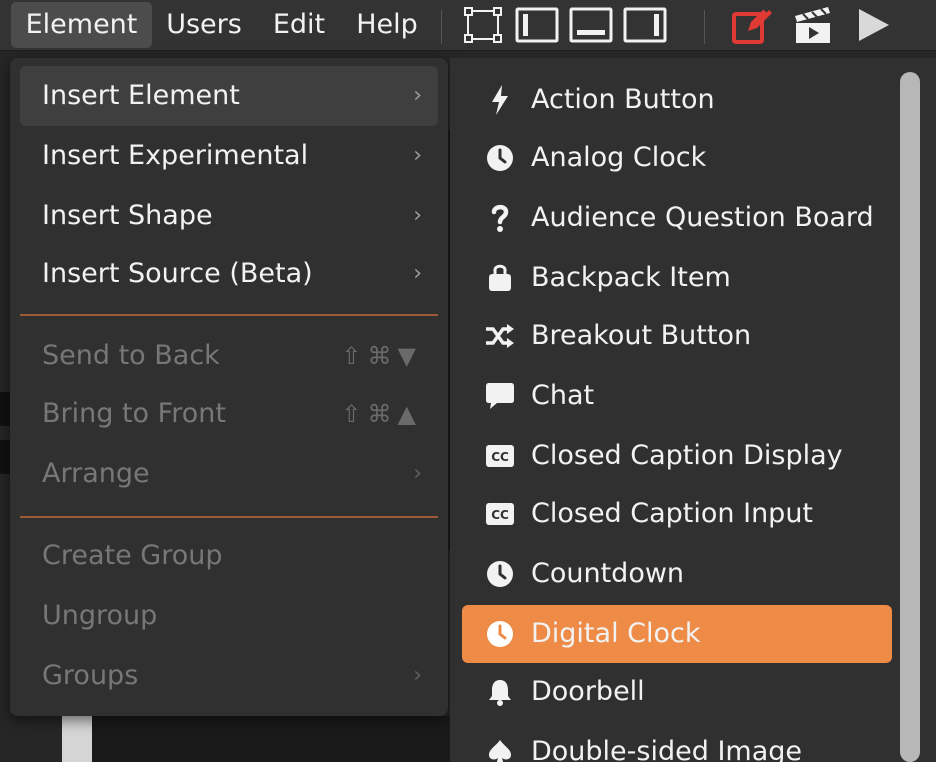 The height and width of the screenshot is (762, 936). What do you see at coordinates (687, 455) in the screenshot?
I see `submenu-item-label: Closed Caption Display` at bounding box center [687, 455].